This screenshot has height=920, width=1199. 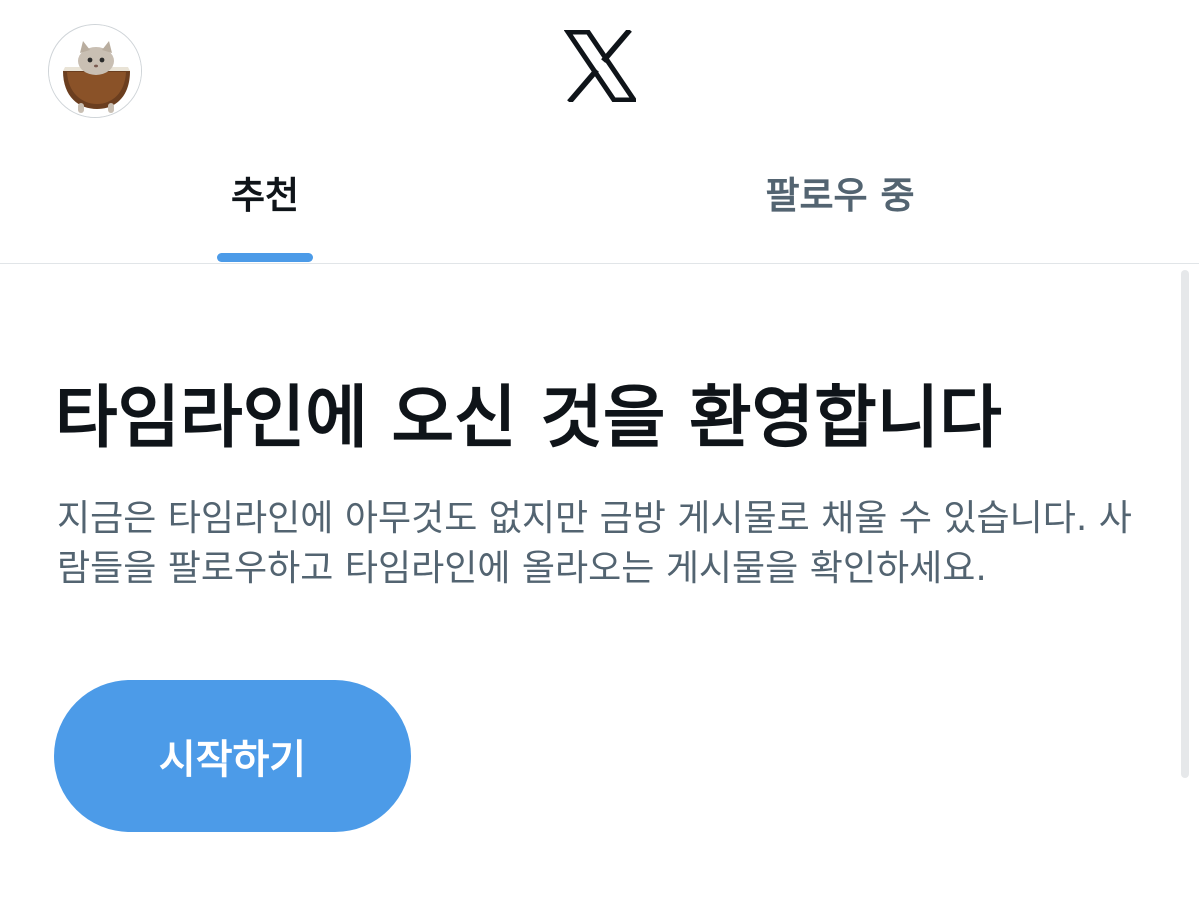 What do you see at coordinates (1185, 524) in the screenshot?
I see `scrollbar` at bounding box center [1185, 524].